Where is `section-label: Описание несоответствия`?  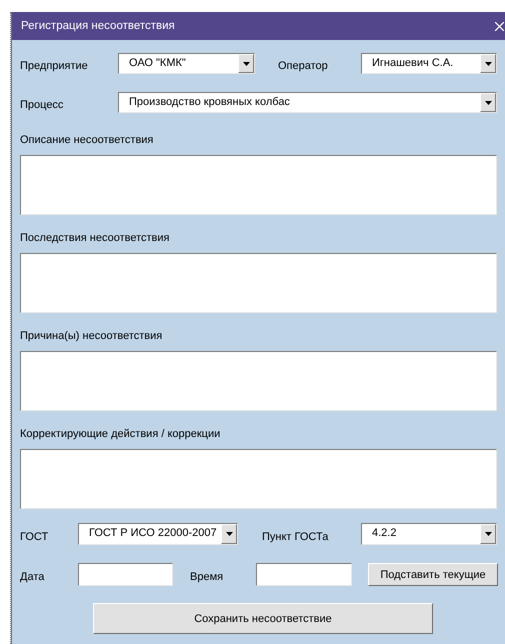 section-label: Описание несоответствия is located at coordinates (87, 140).